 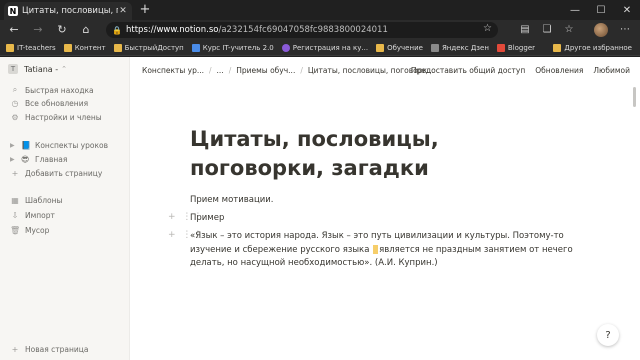 I want to click on reading-list-icon: ▤, so click(x=525, y=30).